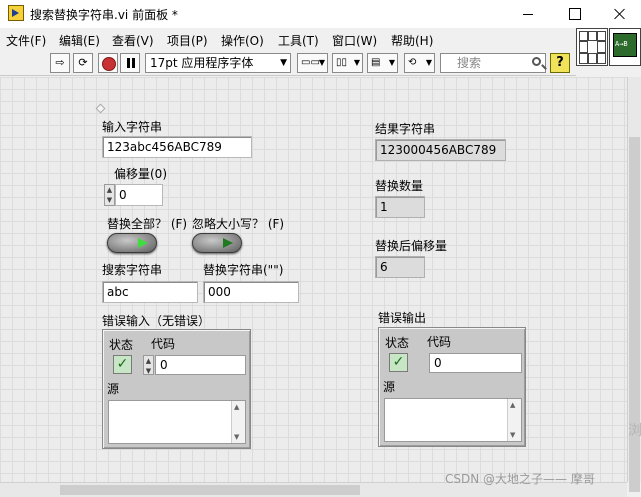 The height and width of the screenshot is (497, 641). What do you see at coordinates (148, 365) in the screenshot?
I see `error-in-code-increment-decrement: ▲ ▼` at bounding box center [148, 365].